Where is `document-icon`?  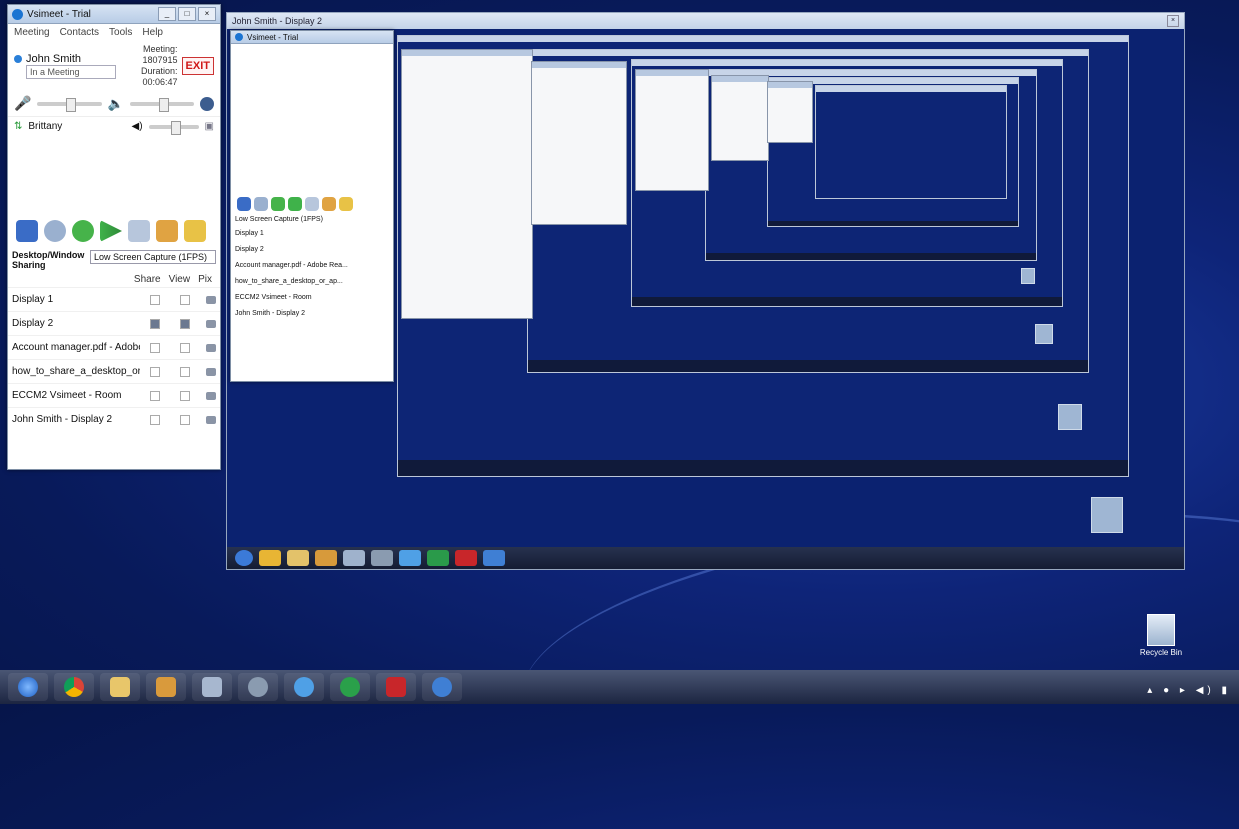 document-icon is located at coordinates (139, 231).